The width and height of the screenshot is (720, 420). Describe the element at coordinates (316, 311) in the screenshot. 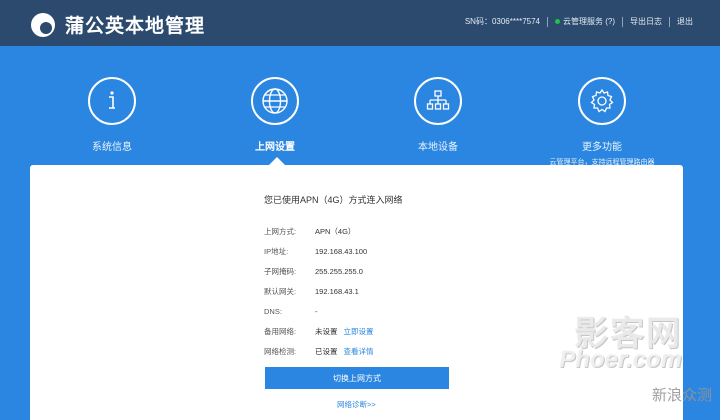

I see `detail-value: -` at that location.